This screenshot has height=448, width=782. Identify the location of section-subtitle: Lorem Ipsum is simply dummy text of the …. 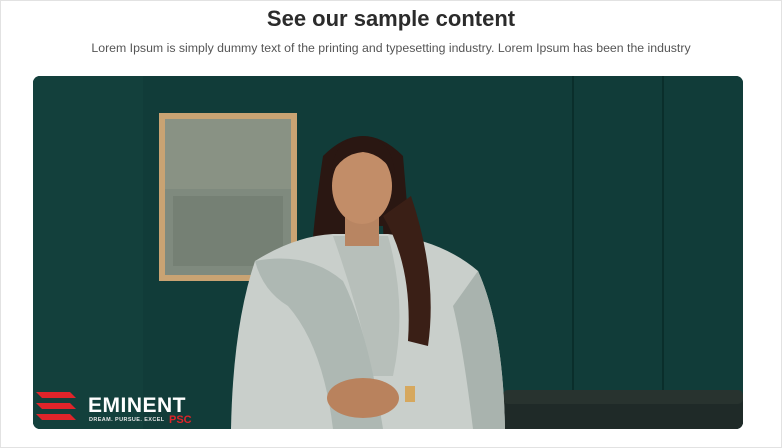
(391, 48).